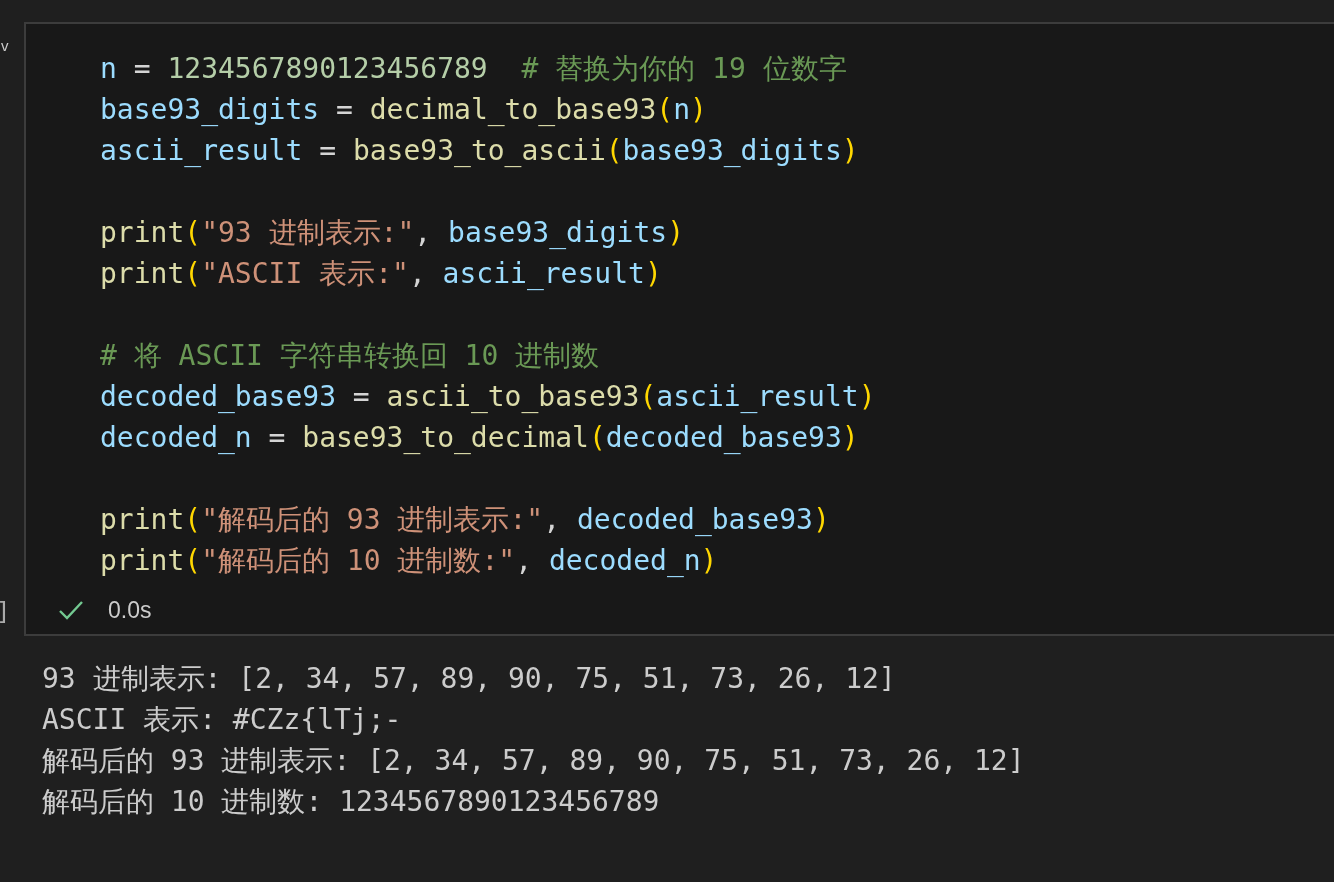  Describe the element at coordinates (5, 612) in the screenshot. I see `execution-count: ]` at that location.